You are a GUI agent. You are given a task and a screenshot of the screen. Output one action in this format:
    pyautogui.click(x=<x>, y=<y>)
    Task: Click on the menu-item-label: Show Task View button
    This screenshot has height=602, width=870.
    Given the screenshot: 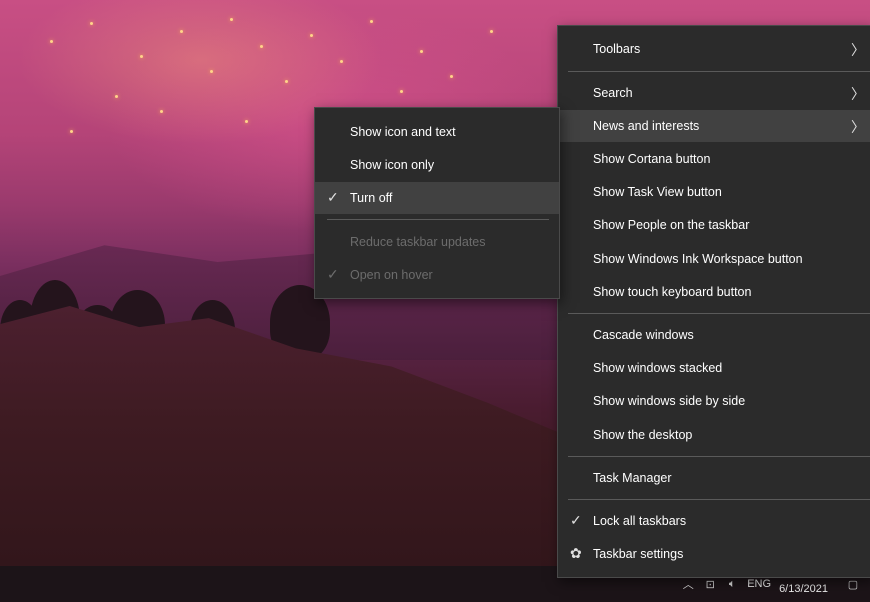 What is the action you would take?
    pyautogui.click(x=657, y=192)
    